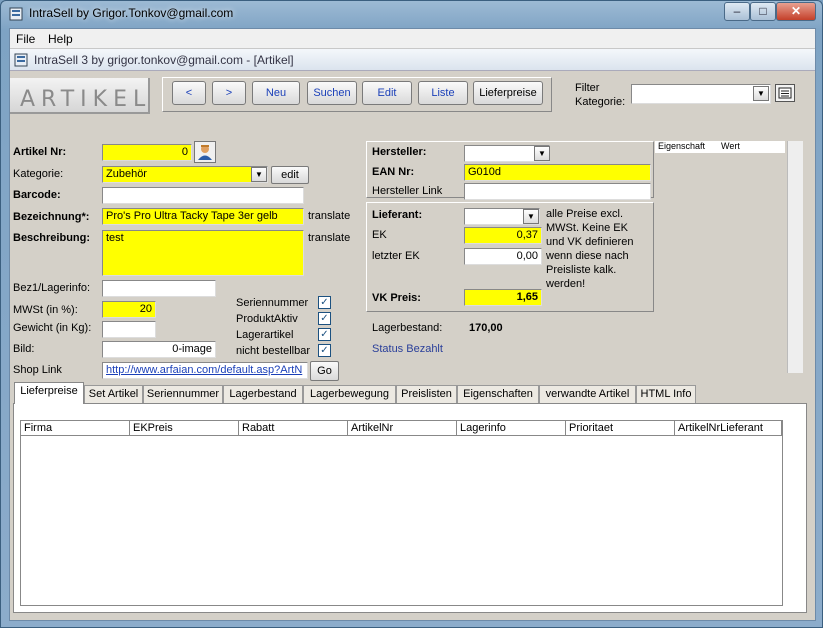 The image size is (823, 628). Describe the element at coordinates (666, 394) in the screenshot. I see `tab-html-info: HTML Info` at that location.